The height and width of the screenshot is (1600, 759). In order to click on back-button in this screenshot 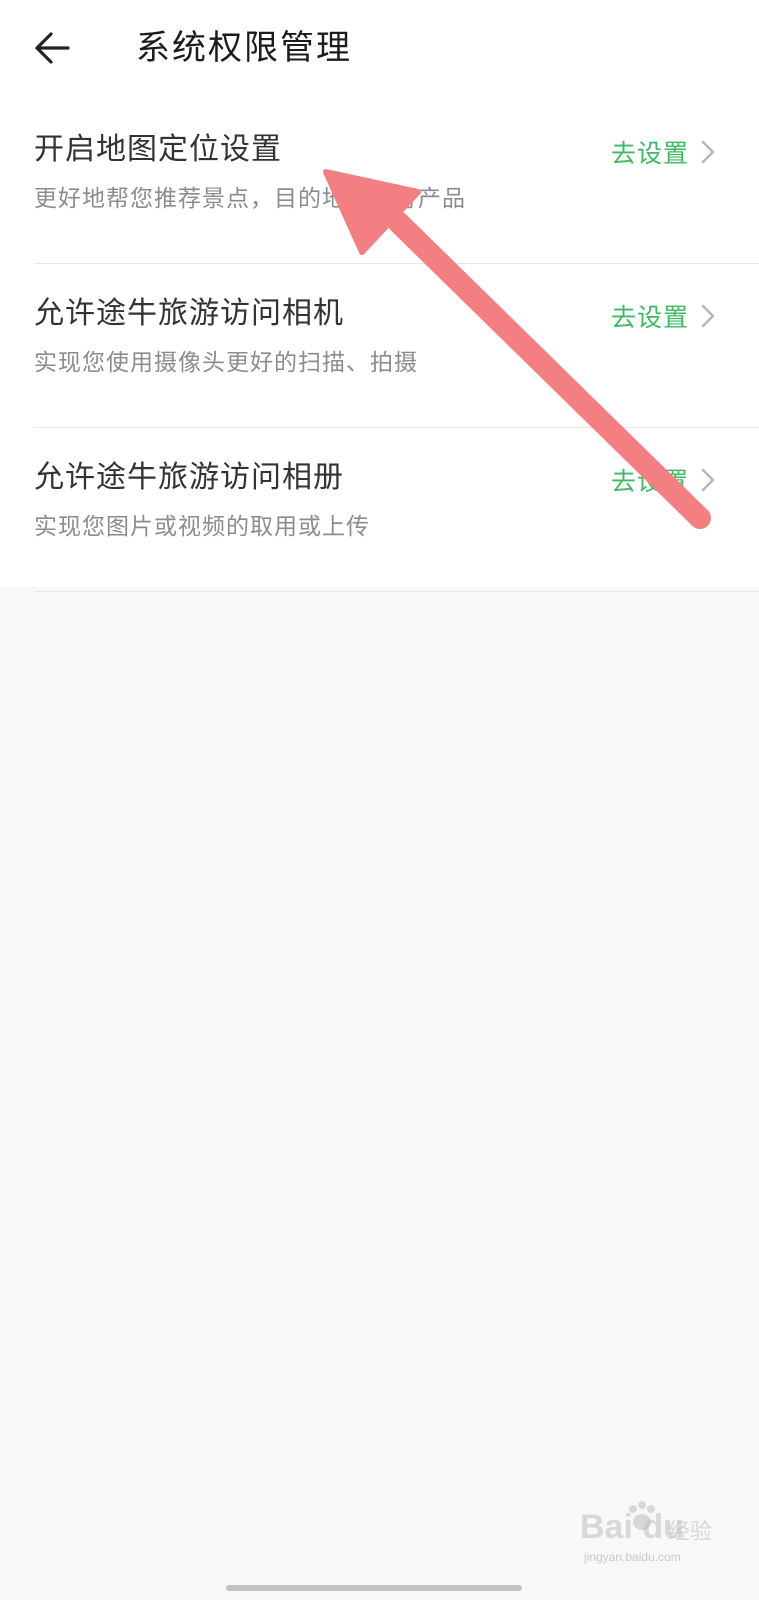, I will do `click(52, 48)`.